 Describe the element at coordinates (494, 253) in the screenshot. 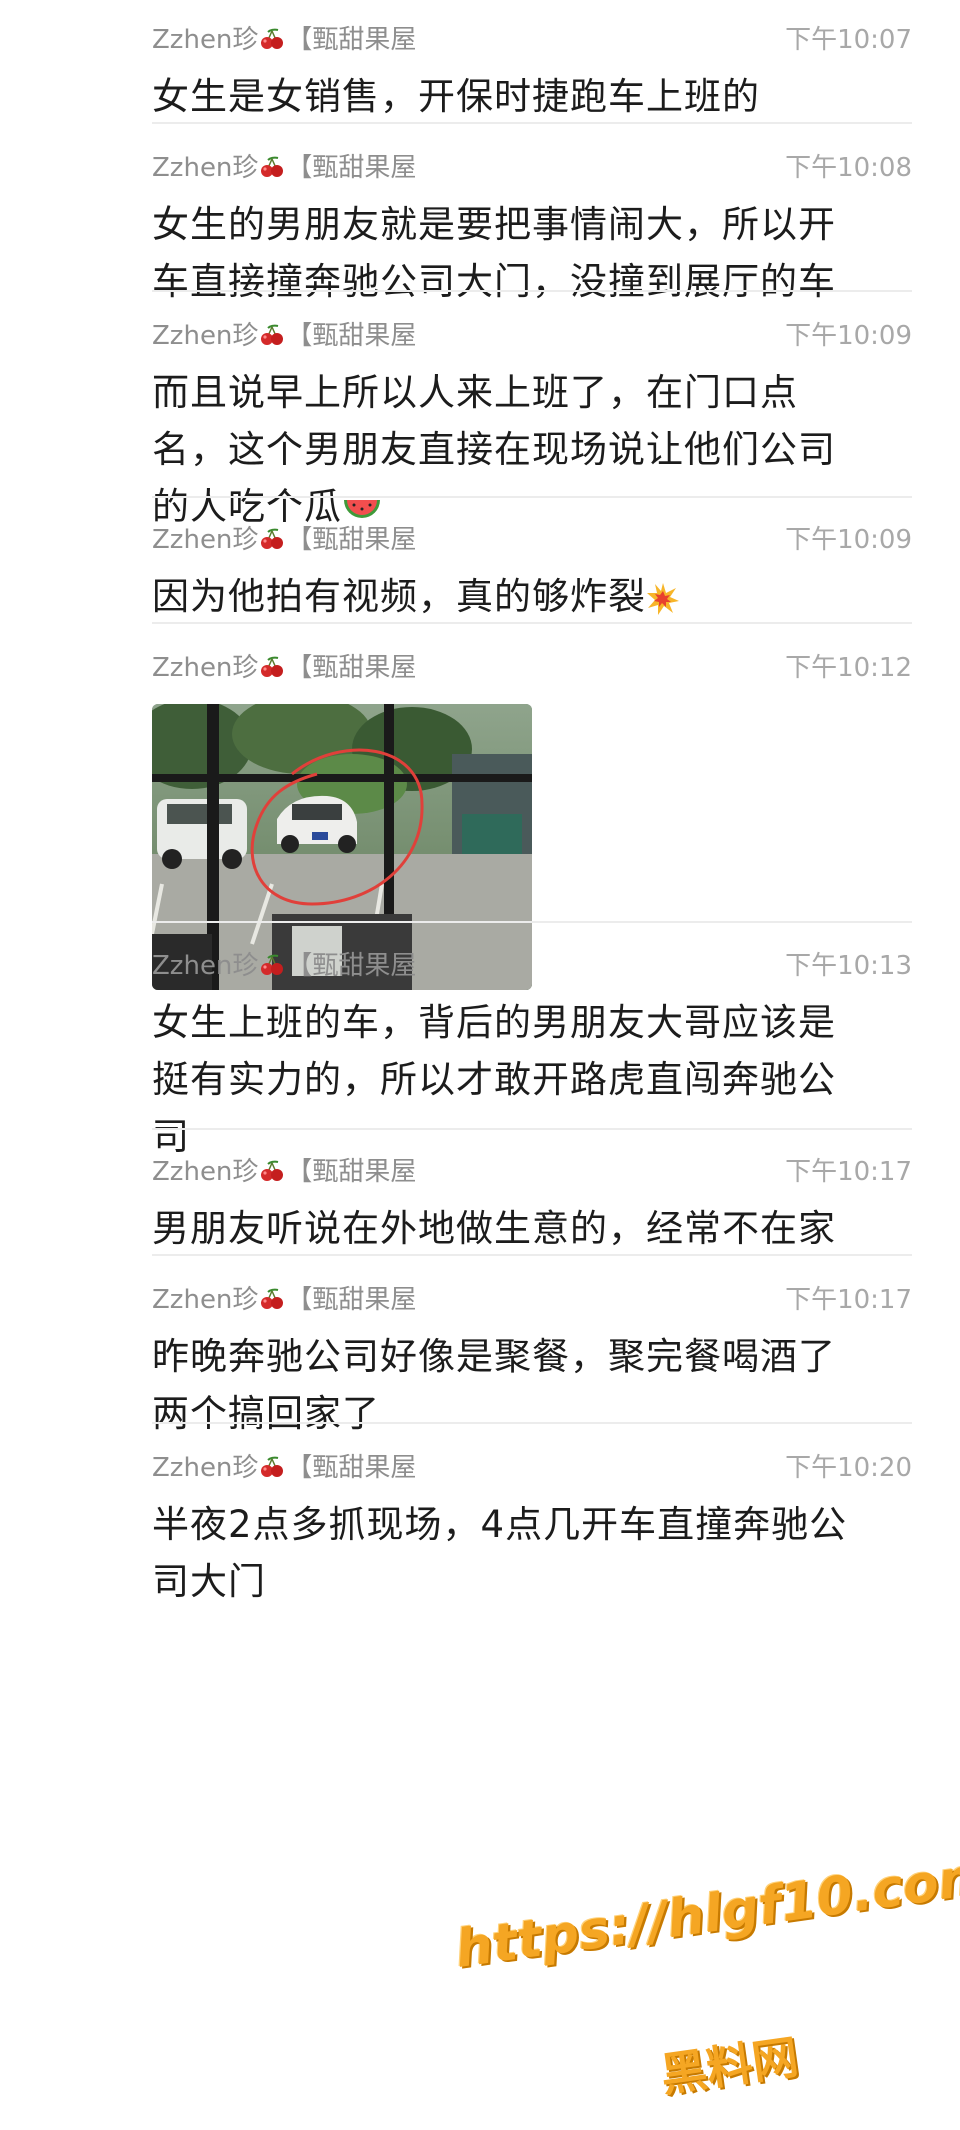

I see `message-text: 女生的男朋友就是要把事情闹大，所以开 车直接撞奔驰公司大门，没撞到展厅的车` at that location.